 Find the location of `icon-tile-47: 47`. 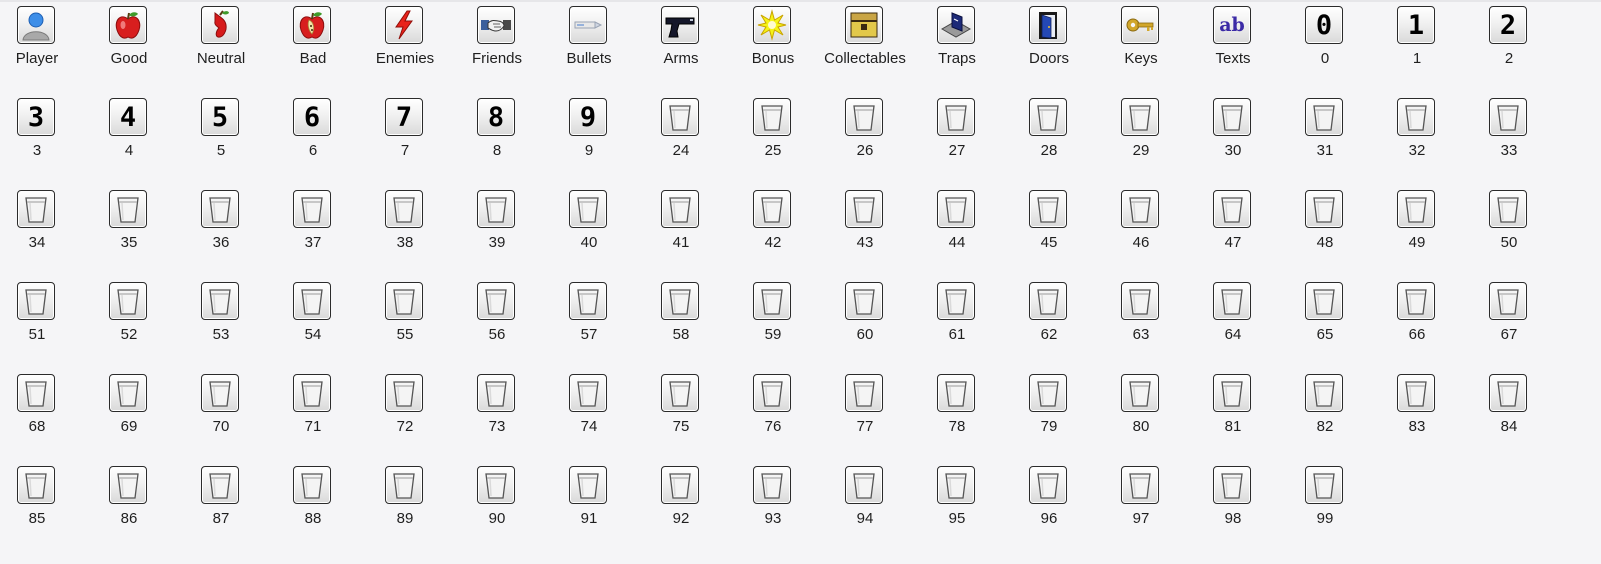

icon-tile-47: 47 is located at coordinates (1233, 229).